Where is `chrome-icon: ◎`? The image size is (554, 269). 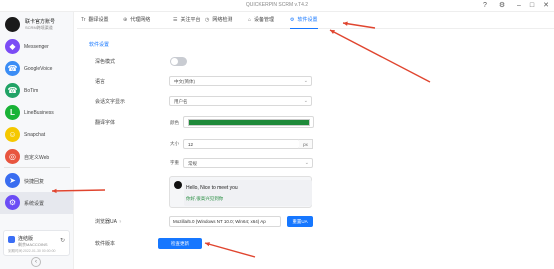
chrome-icon: ◎ is located at coordinates (12, 156).